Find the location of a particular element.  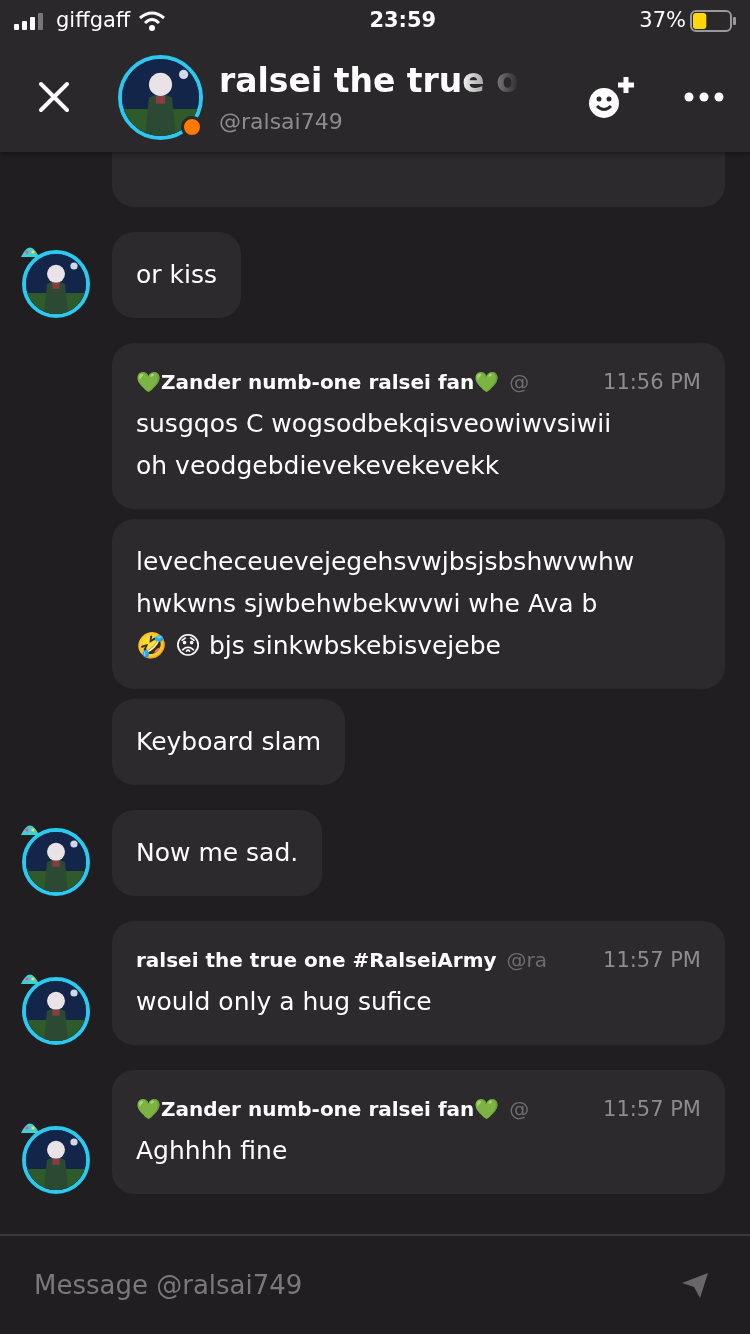

author-name: ralsei the true one #RalseiArmy is located at coordinates (316, 960).